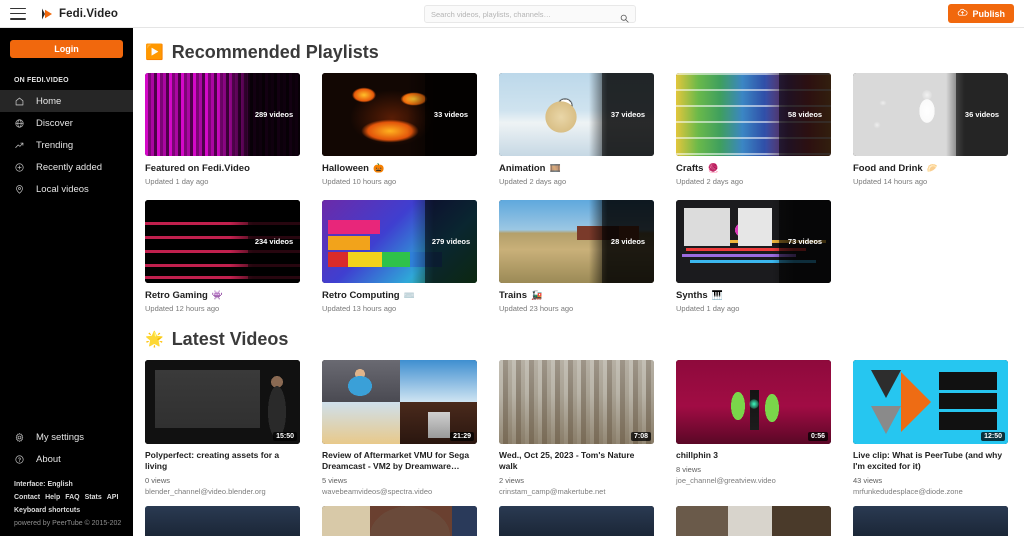  I want to click on video-duration: 12:50, so click(993, 436).